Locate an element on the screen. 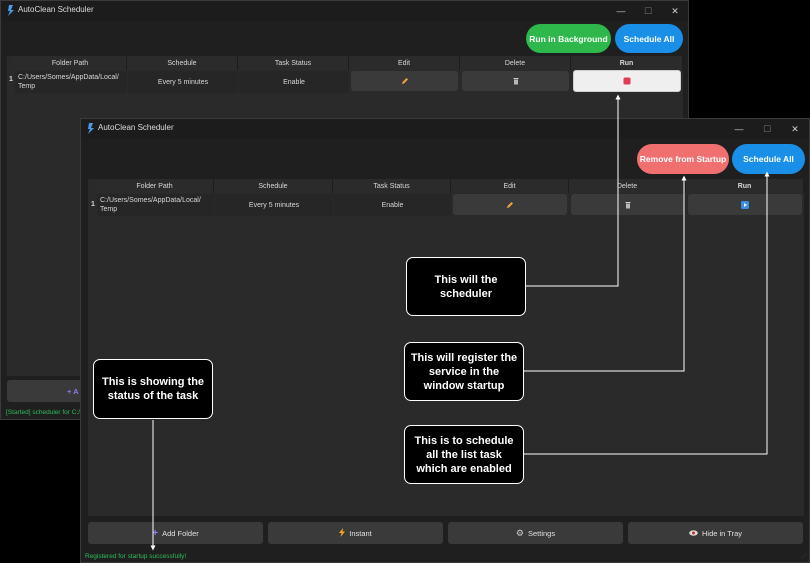 Image resolution: width=810 pixels, height=563 pixels. arrow-to-remove-startup is located at coordinates (605, 273).